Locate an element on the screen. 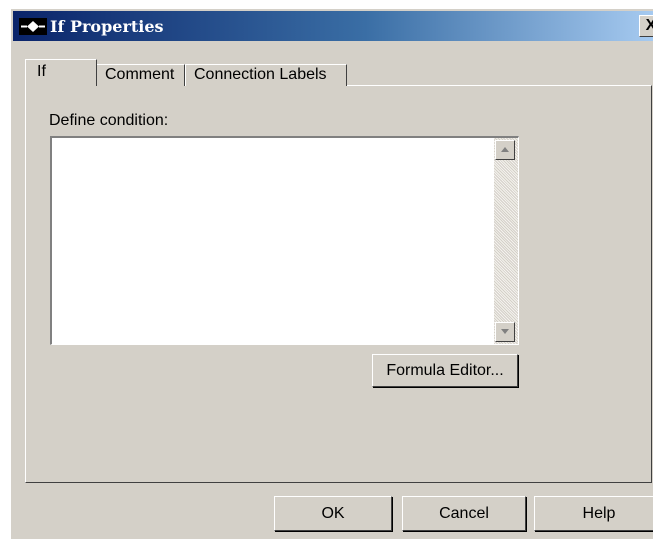 Image resolution: width=653 pixels, height=539 pixels. tab-if: If is located at coordinates (61, 72).